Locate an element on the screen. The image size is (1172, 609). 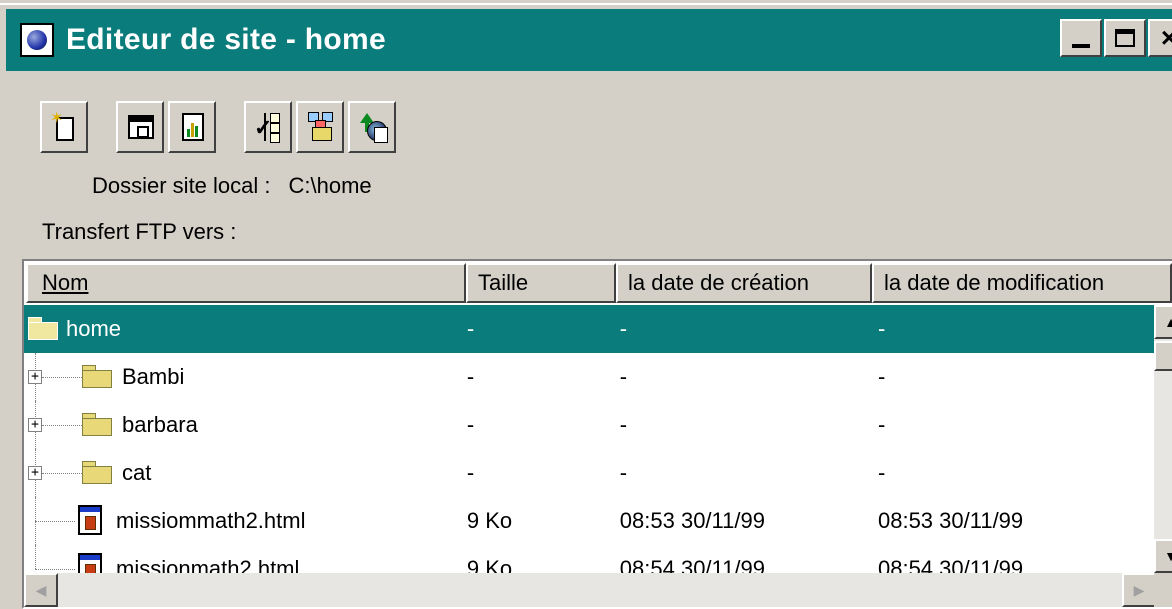
ftp-transfer-label: Transfert FTP vers : is located at coordinates (139, 231).